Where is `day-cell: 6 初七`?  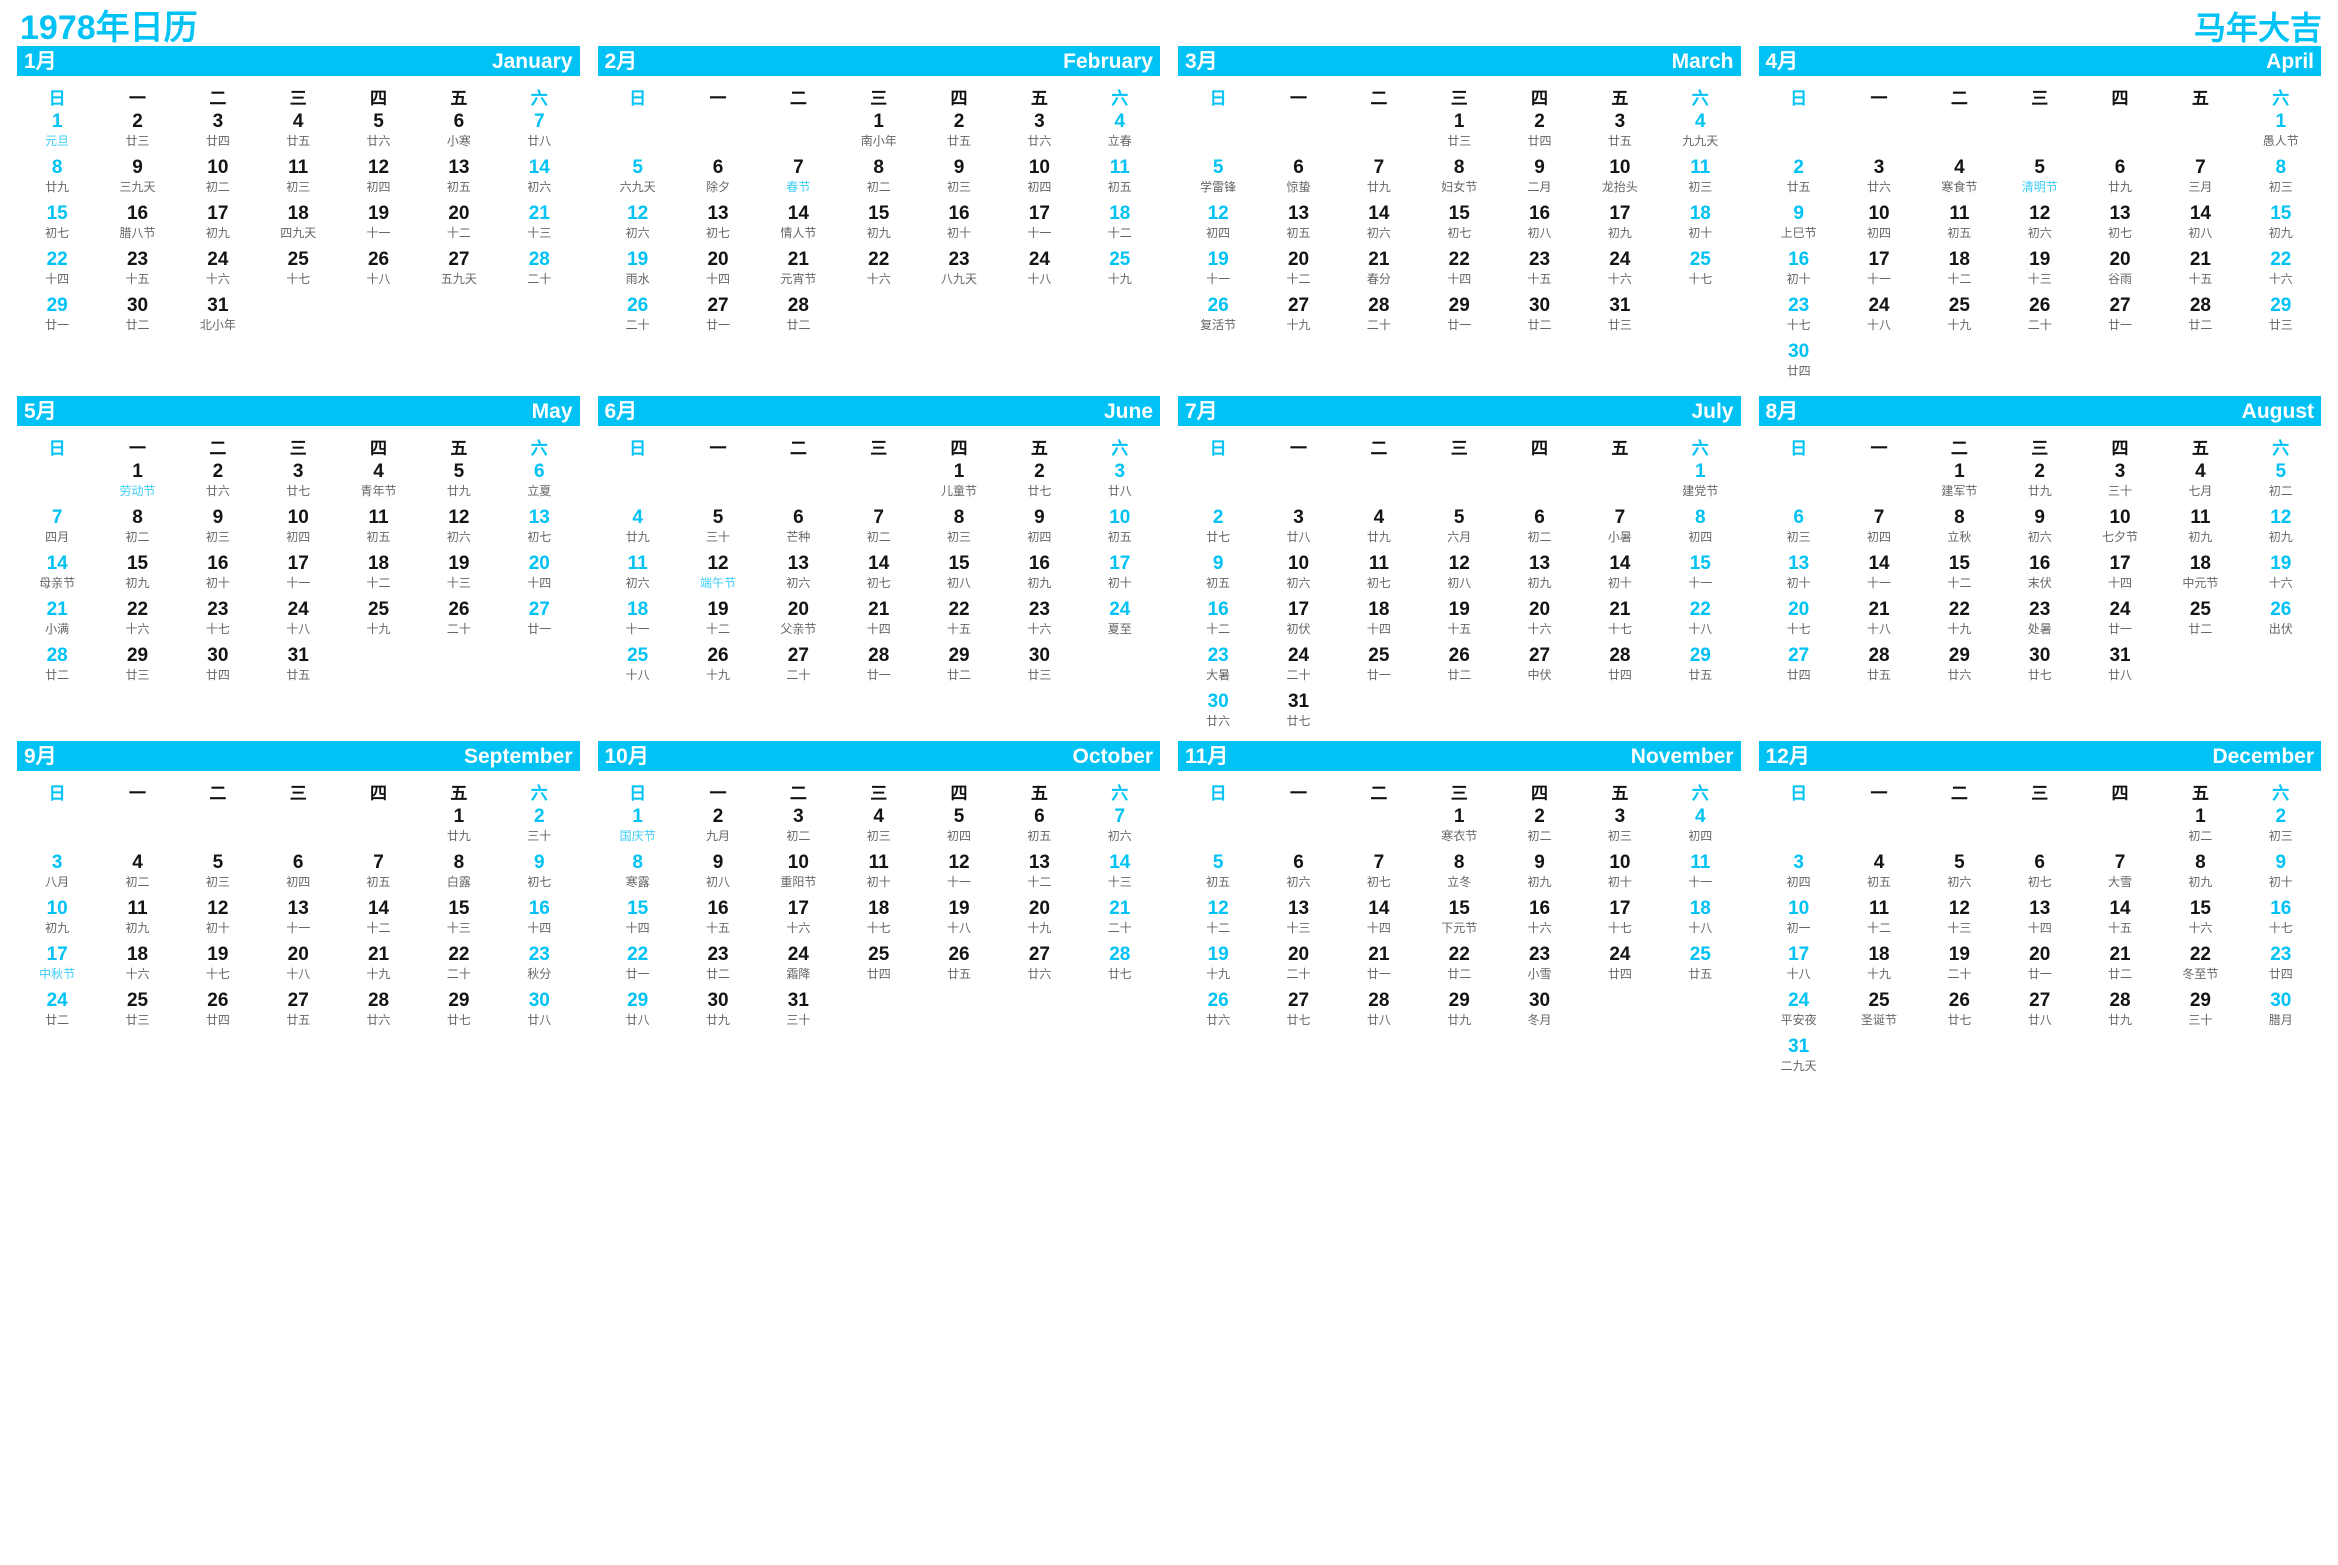 day-cell: 6 初七 is located at coordinates (2040, 875).